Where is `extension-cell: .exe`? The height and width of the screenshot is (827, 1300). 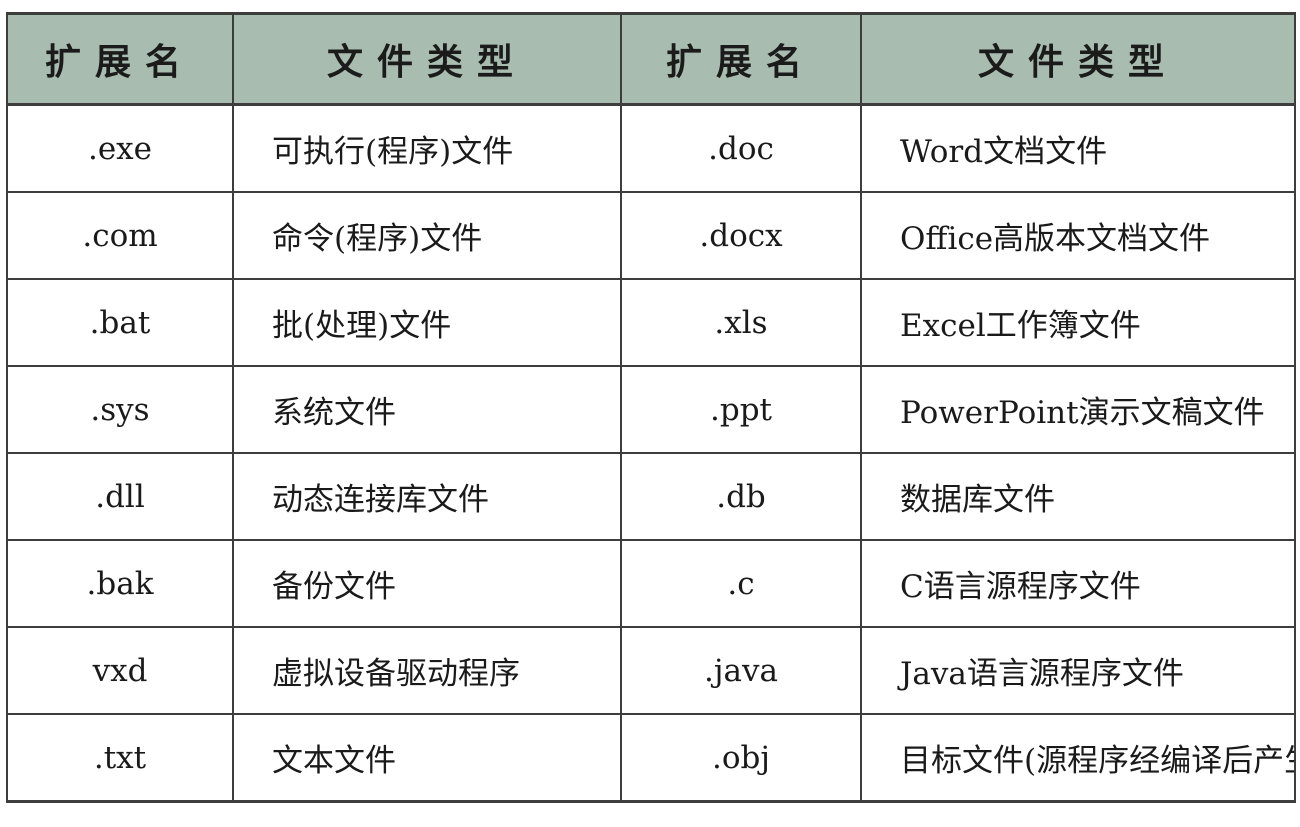 extension-cell: .exe is located at coordinates (120, 148).